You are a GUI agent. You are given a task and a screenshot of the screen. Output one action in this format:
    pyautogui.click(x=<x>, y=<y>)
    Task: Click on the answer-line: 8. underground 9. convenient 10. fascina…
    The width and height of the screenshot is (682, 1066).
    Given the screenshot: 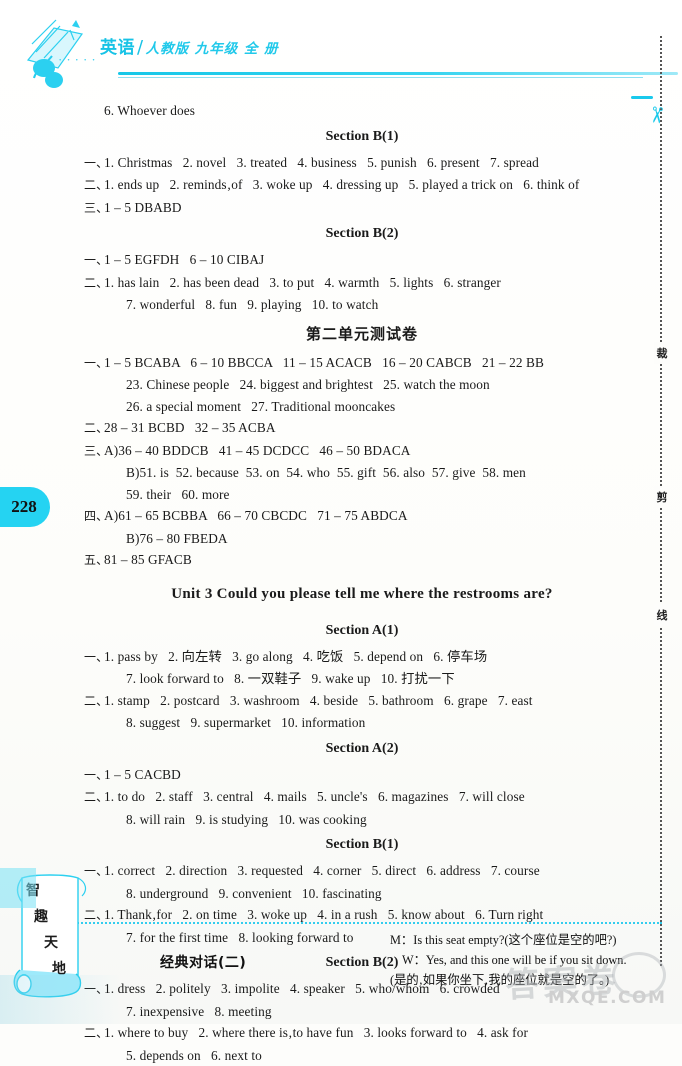 What is the action you would take?
    pyautogui.click(x=362, y=894)
    